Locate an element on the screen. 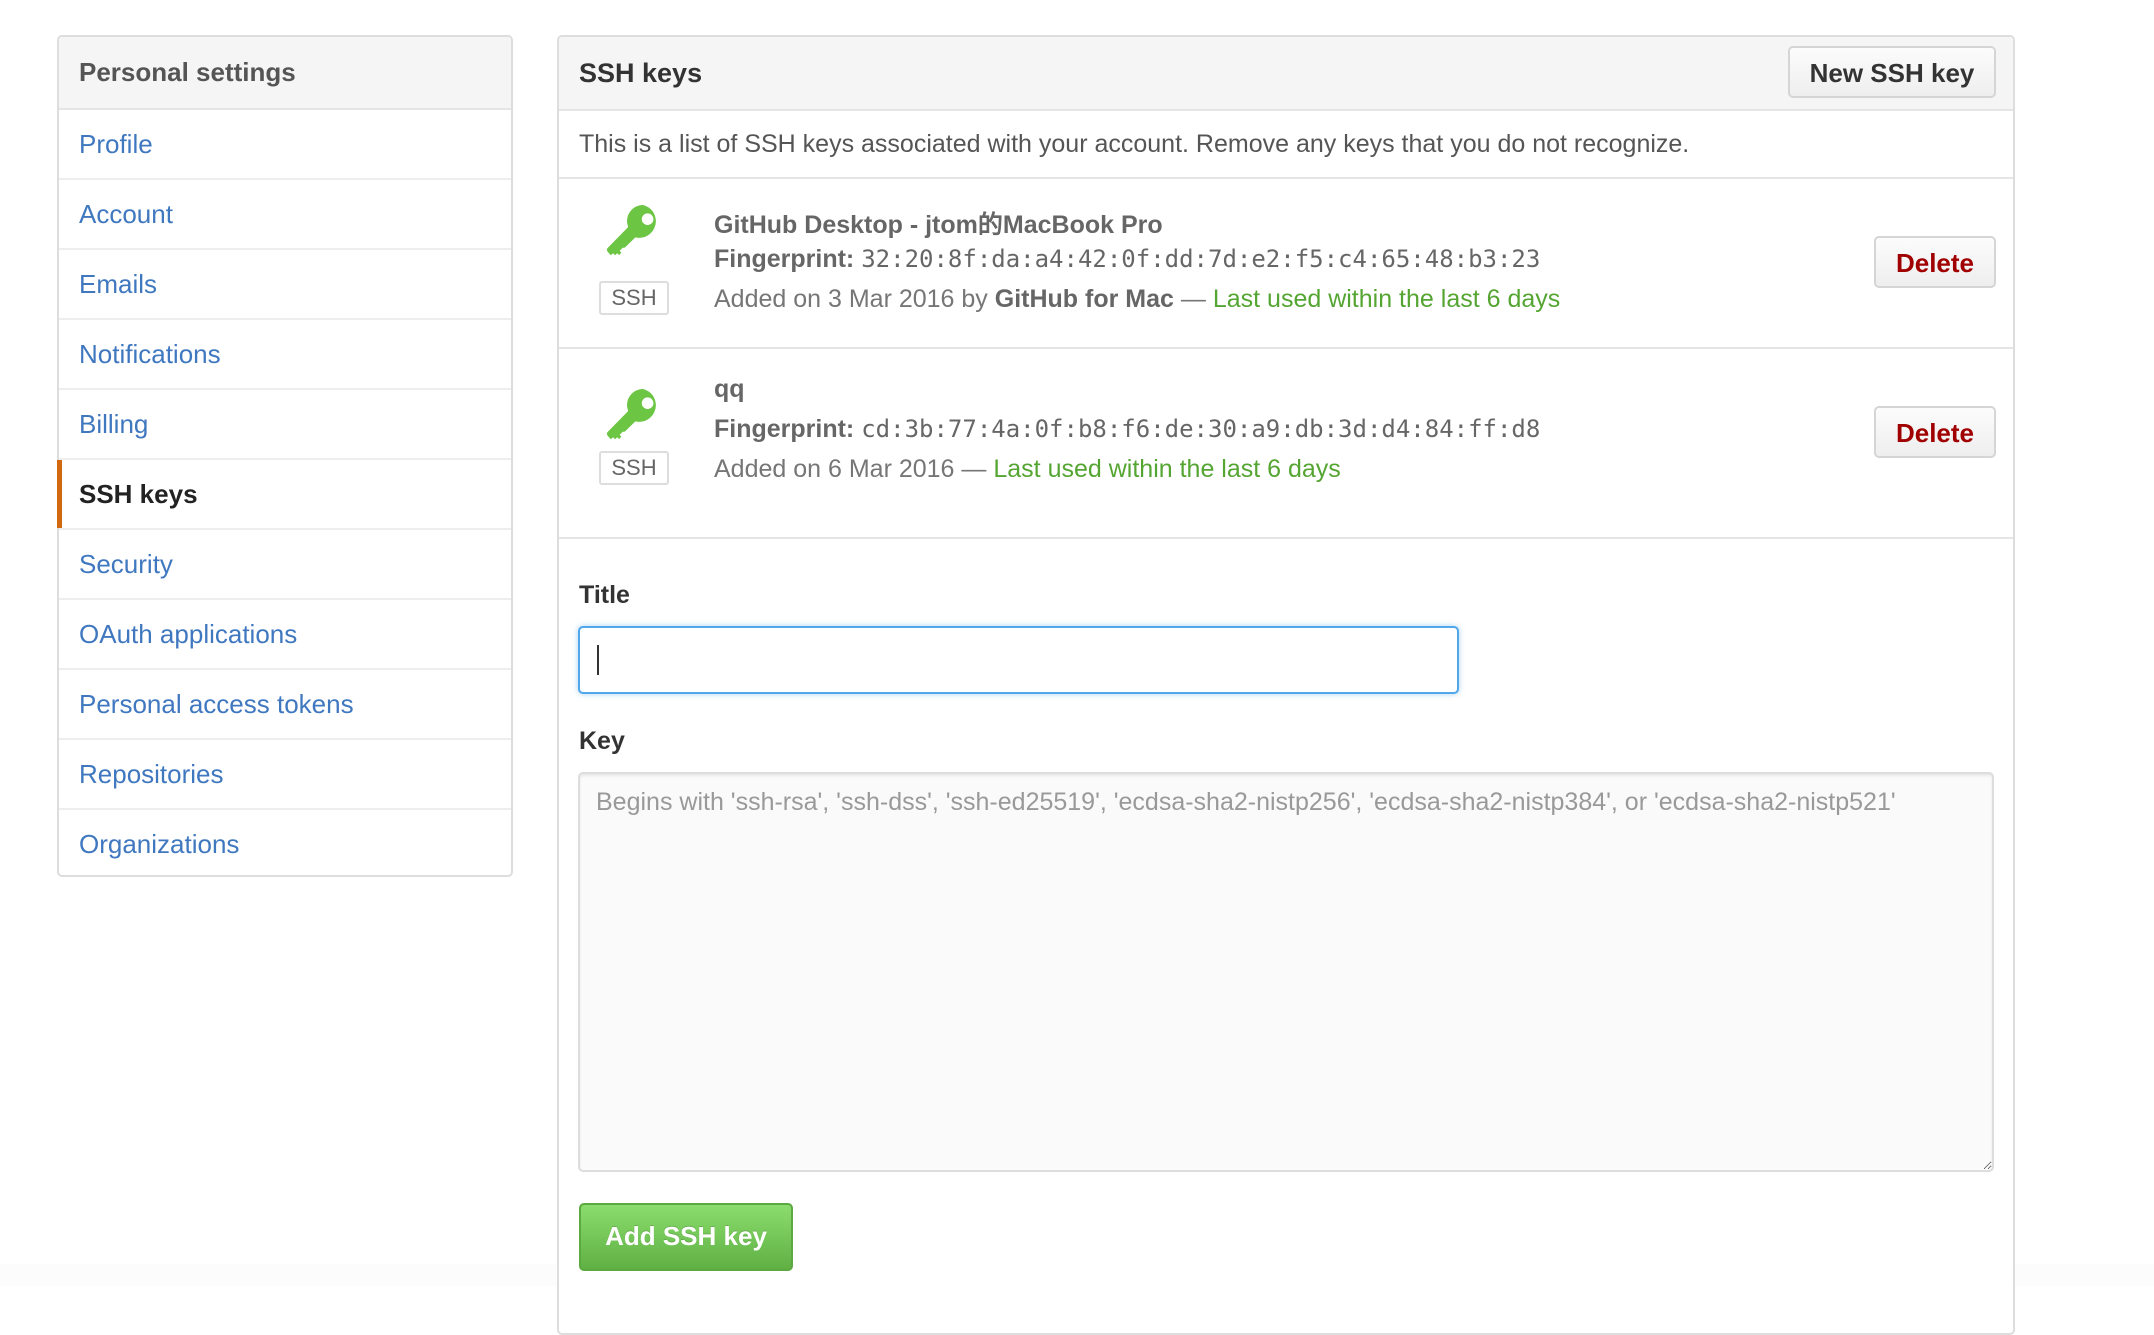 This screenshot has width=2154, height=1335. page-title: SSH keys is located at coordinates (641, 73).